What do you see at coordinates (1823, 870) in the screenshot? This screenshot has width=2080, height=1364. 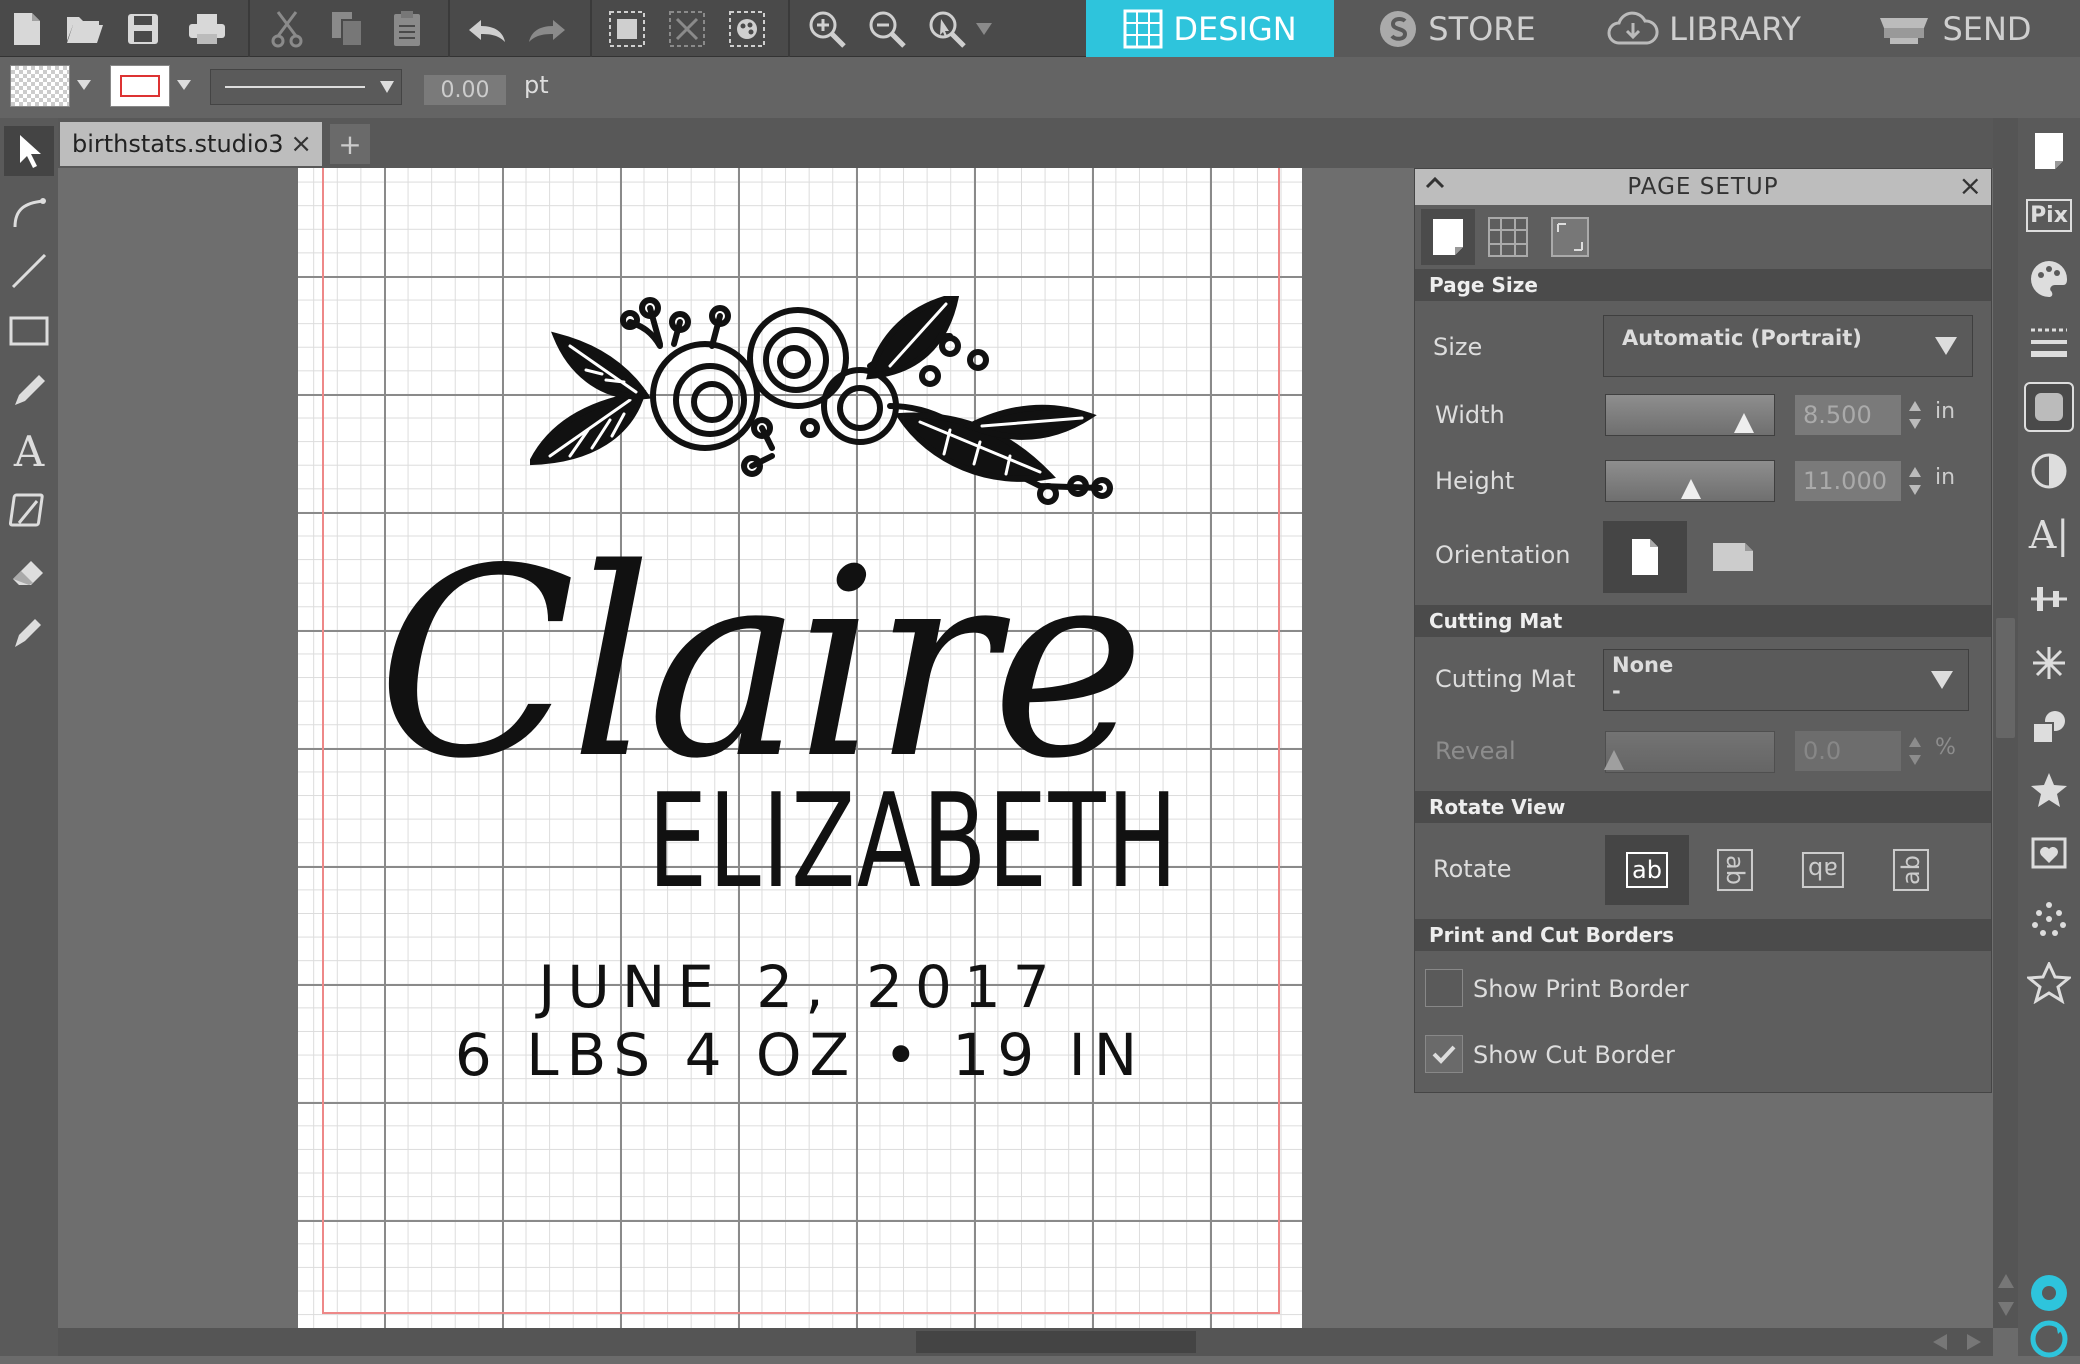 I see `rotate-180-button: ab` at bounding box center [1823, 870].